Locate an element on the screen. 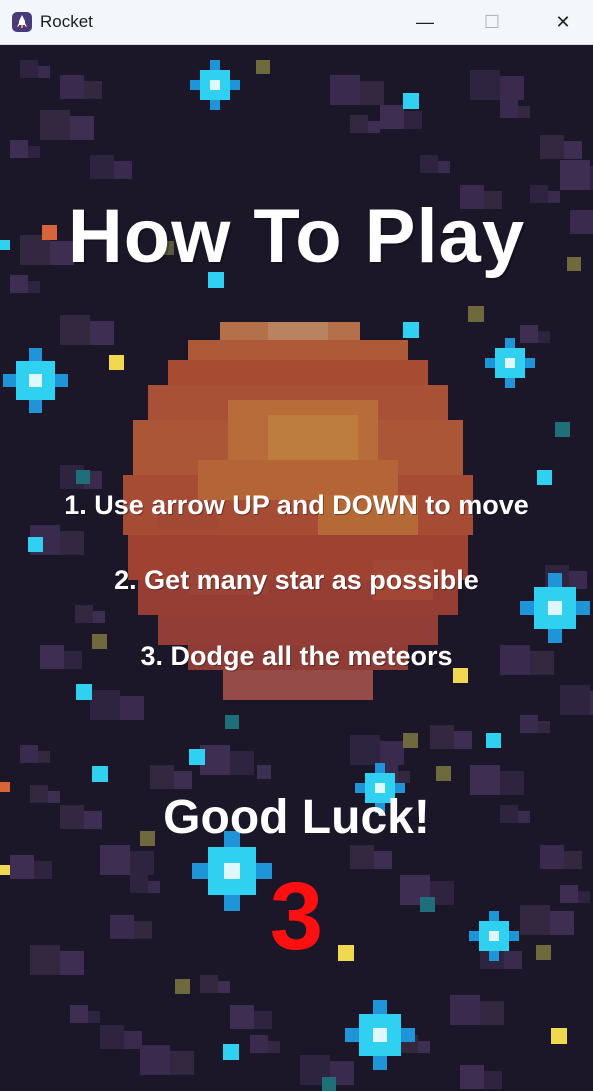 This screenshot has height=1091, width=593. rocket-icon is located at coordinates (22, 22).